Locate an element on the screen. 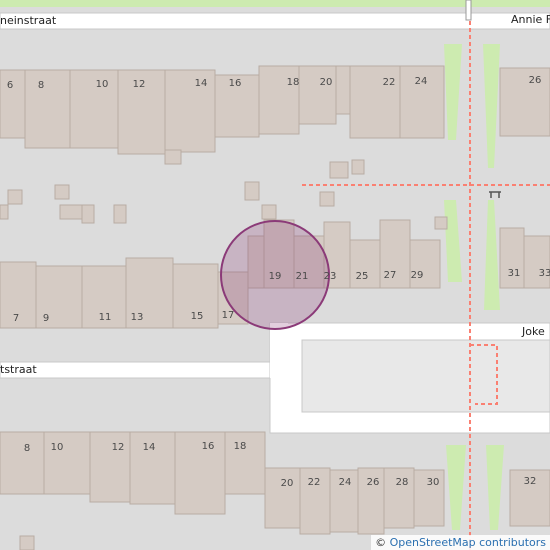 This screenshot has height=550, width=550. house-number: 19 is located at coordinates (275, 276).